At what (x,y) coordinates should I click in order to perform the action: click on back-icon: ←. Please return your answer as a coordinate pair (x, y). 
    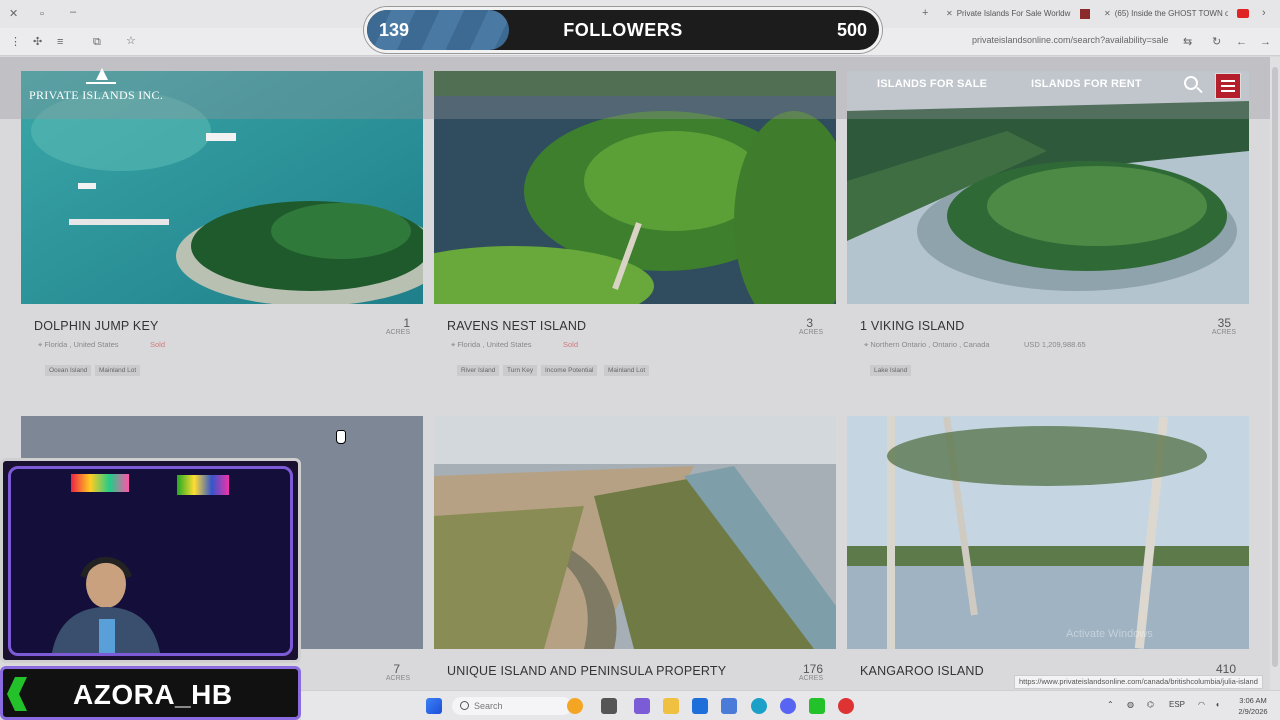
    Looking at the image, I should click on (1241, 42).